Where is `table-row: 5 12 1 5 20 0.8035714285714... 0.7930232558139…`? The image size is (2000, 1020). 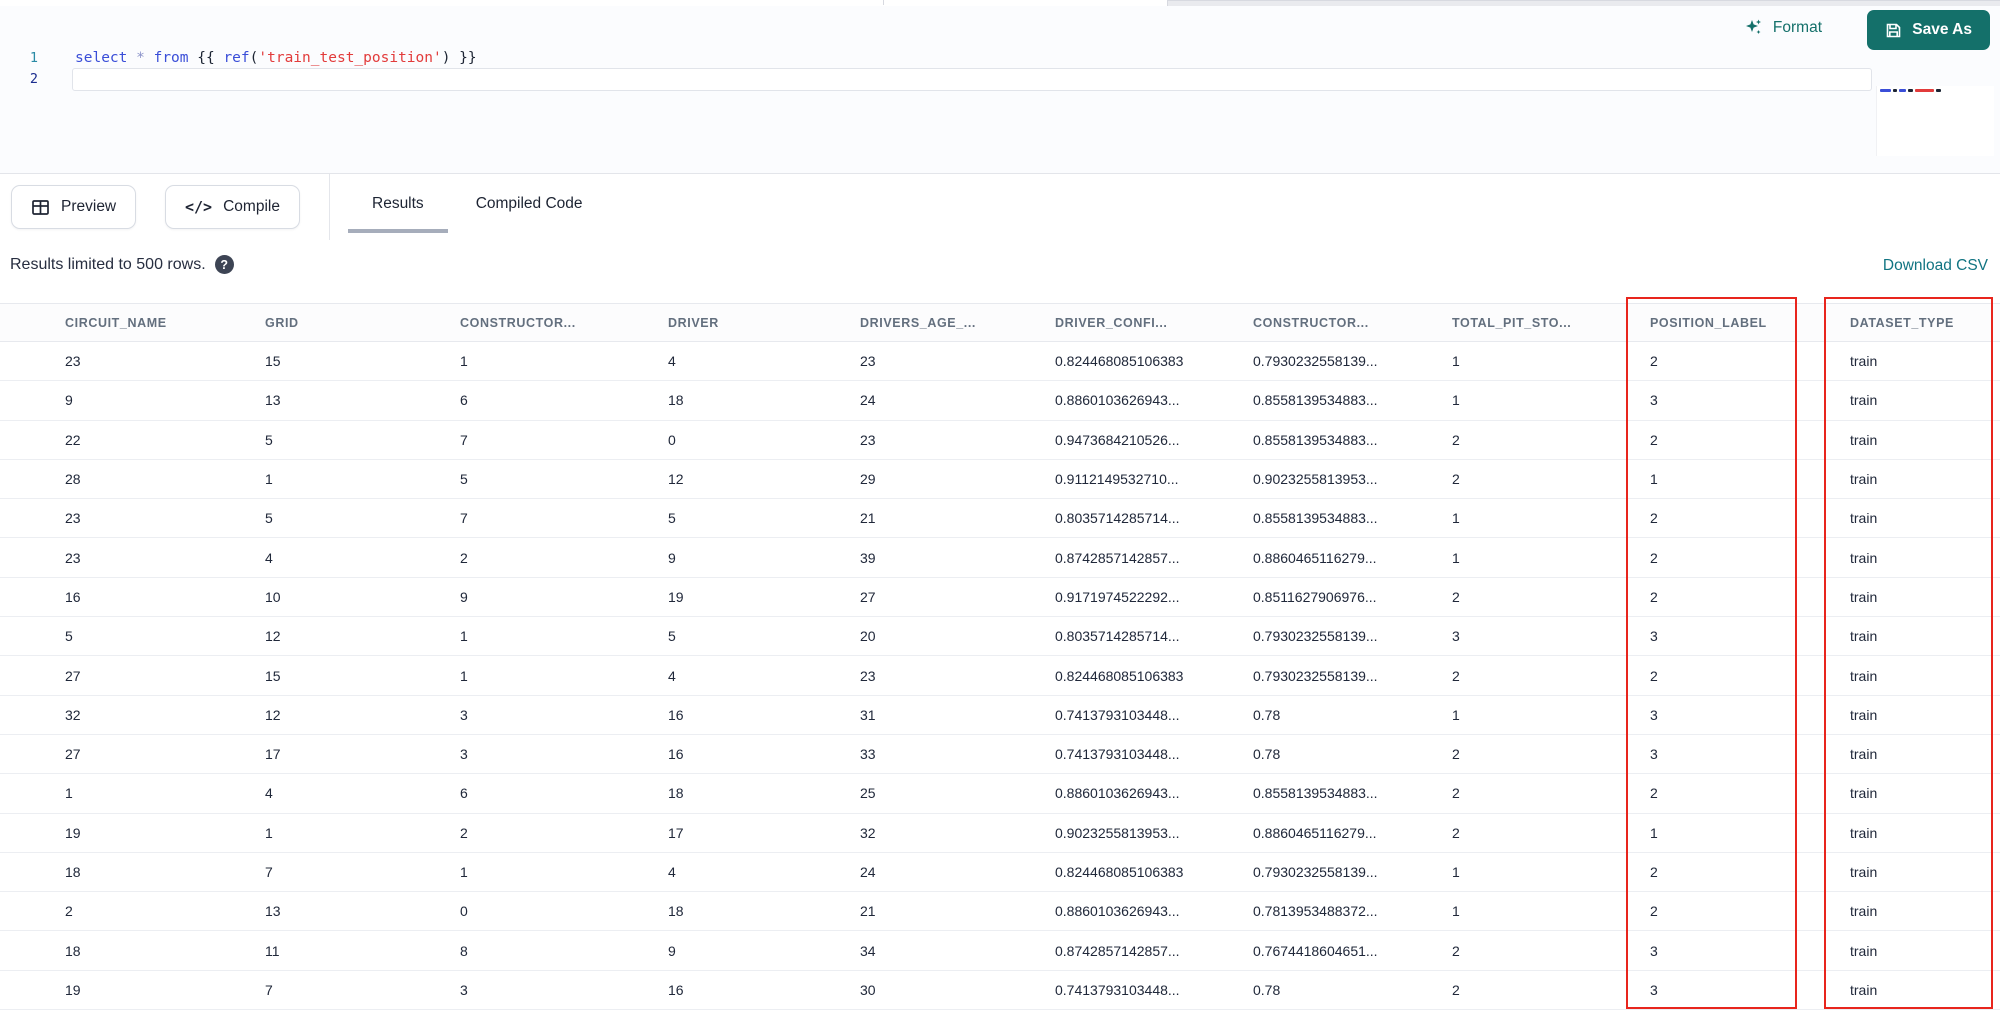
table-row: 5 12 1 5 20 0.8035714285714... 0.7930232558139… is located at coordinates (1000, 637).